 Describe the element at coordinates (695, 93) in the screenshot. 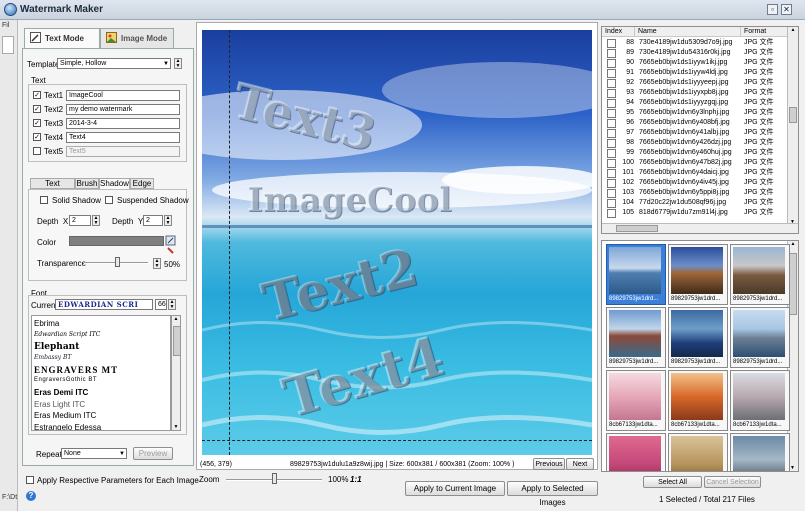

I see `table-row: 93 7665eb0bjw1ds1iyyxpb8j.jpg JPG 文件` at that location.